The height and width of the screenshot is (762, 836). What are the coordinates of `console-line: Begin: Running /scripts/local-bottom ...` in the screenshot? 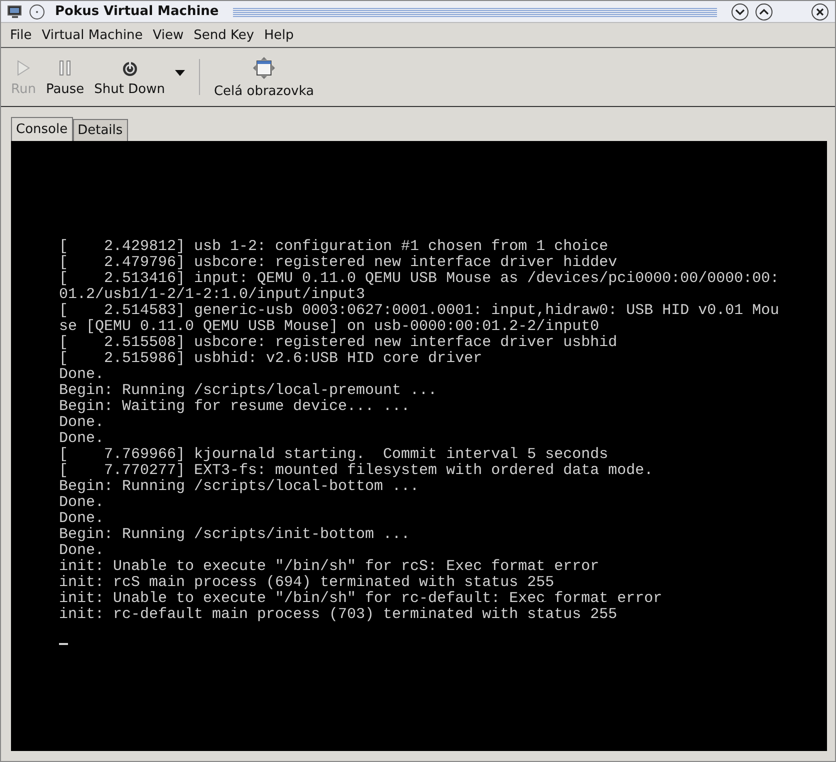 It's located at (239, 487).